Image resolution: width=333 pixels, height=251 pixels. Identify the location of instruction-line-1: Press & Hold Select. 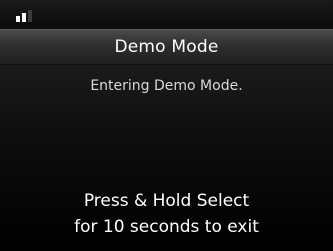
(166, 201).